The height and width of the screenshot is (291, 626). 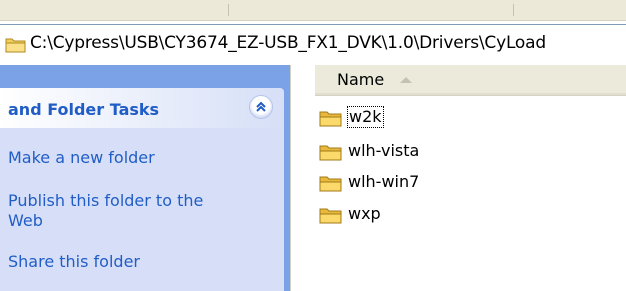 I want to click on task-section-title: and Folder Tasks, so click(x=84, y=109).